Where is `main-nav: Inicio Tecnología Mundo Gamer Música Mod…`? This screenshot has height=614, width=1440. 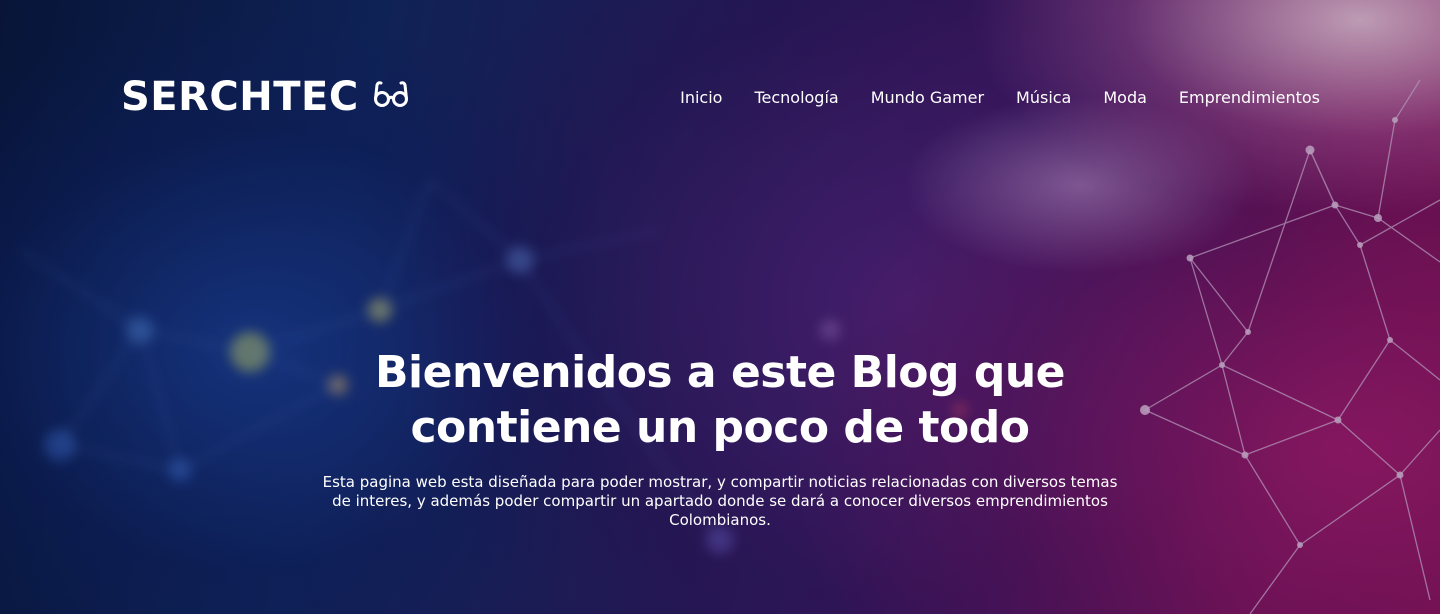 main-nav: Inicio Tecnología Mundo Gamer Música Mod… is located at coordinates (1000, 98).